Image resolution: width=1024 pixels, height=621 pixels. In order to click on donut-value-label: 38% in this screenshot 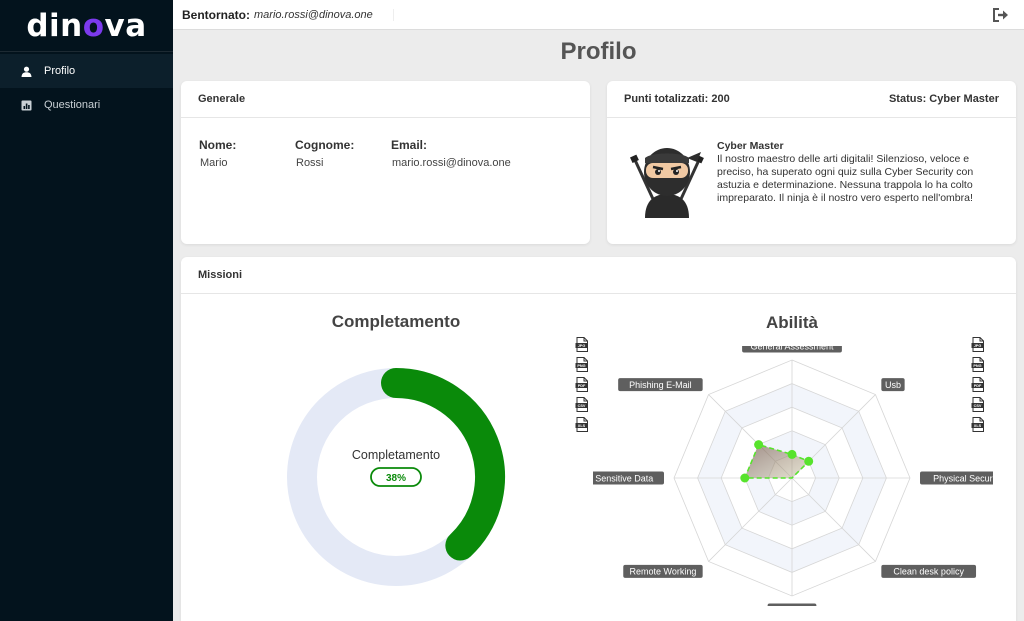, I will do `click(396, 478)`.